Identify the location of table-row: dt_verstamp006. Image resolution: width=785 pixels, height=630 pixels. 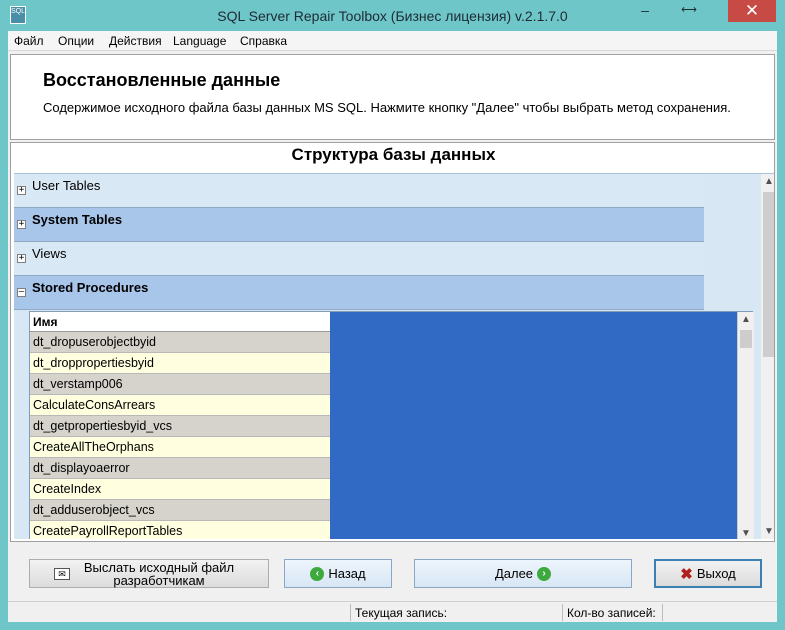
(180, 384).